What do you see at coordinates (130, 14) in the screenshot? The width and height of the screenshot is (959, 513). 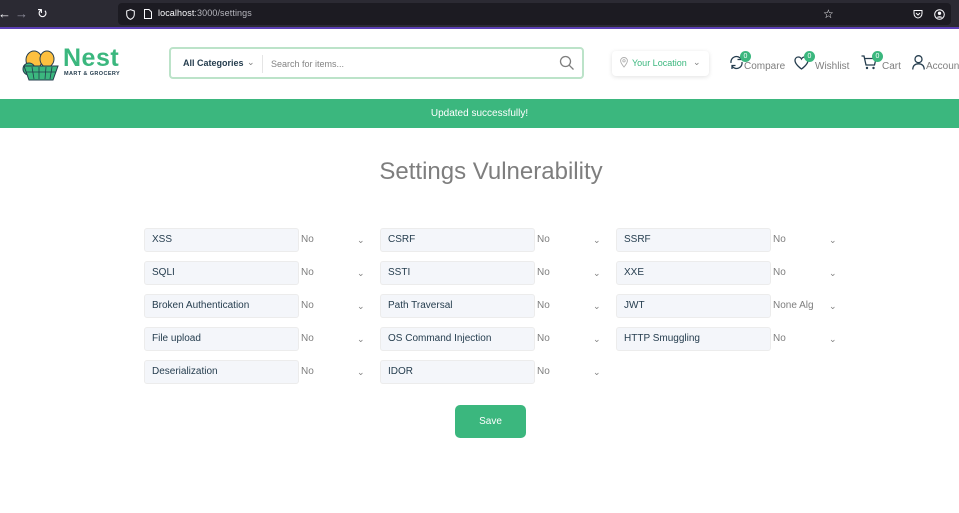 I see `shield-icon` at bounding box center [130, 14].